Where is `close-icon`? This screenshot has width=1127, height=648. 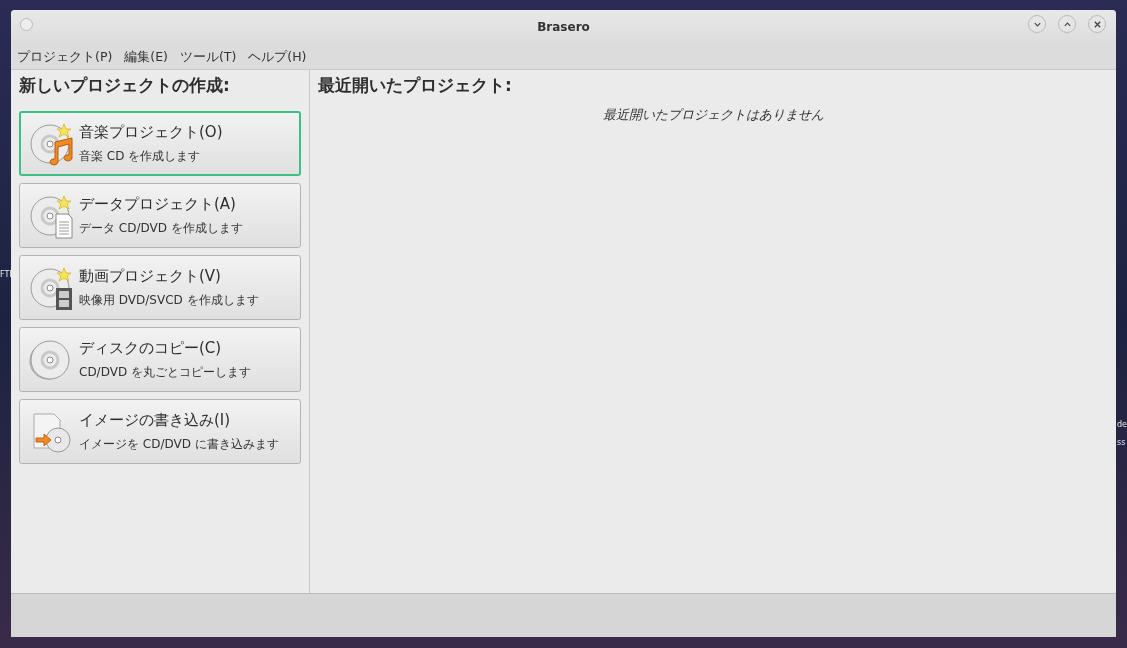 close-icon is located at coordinates (1097, 24).